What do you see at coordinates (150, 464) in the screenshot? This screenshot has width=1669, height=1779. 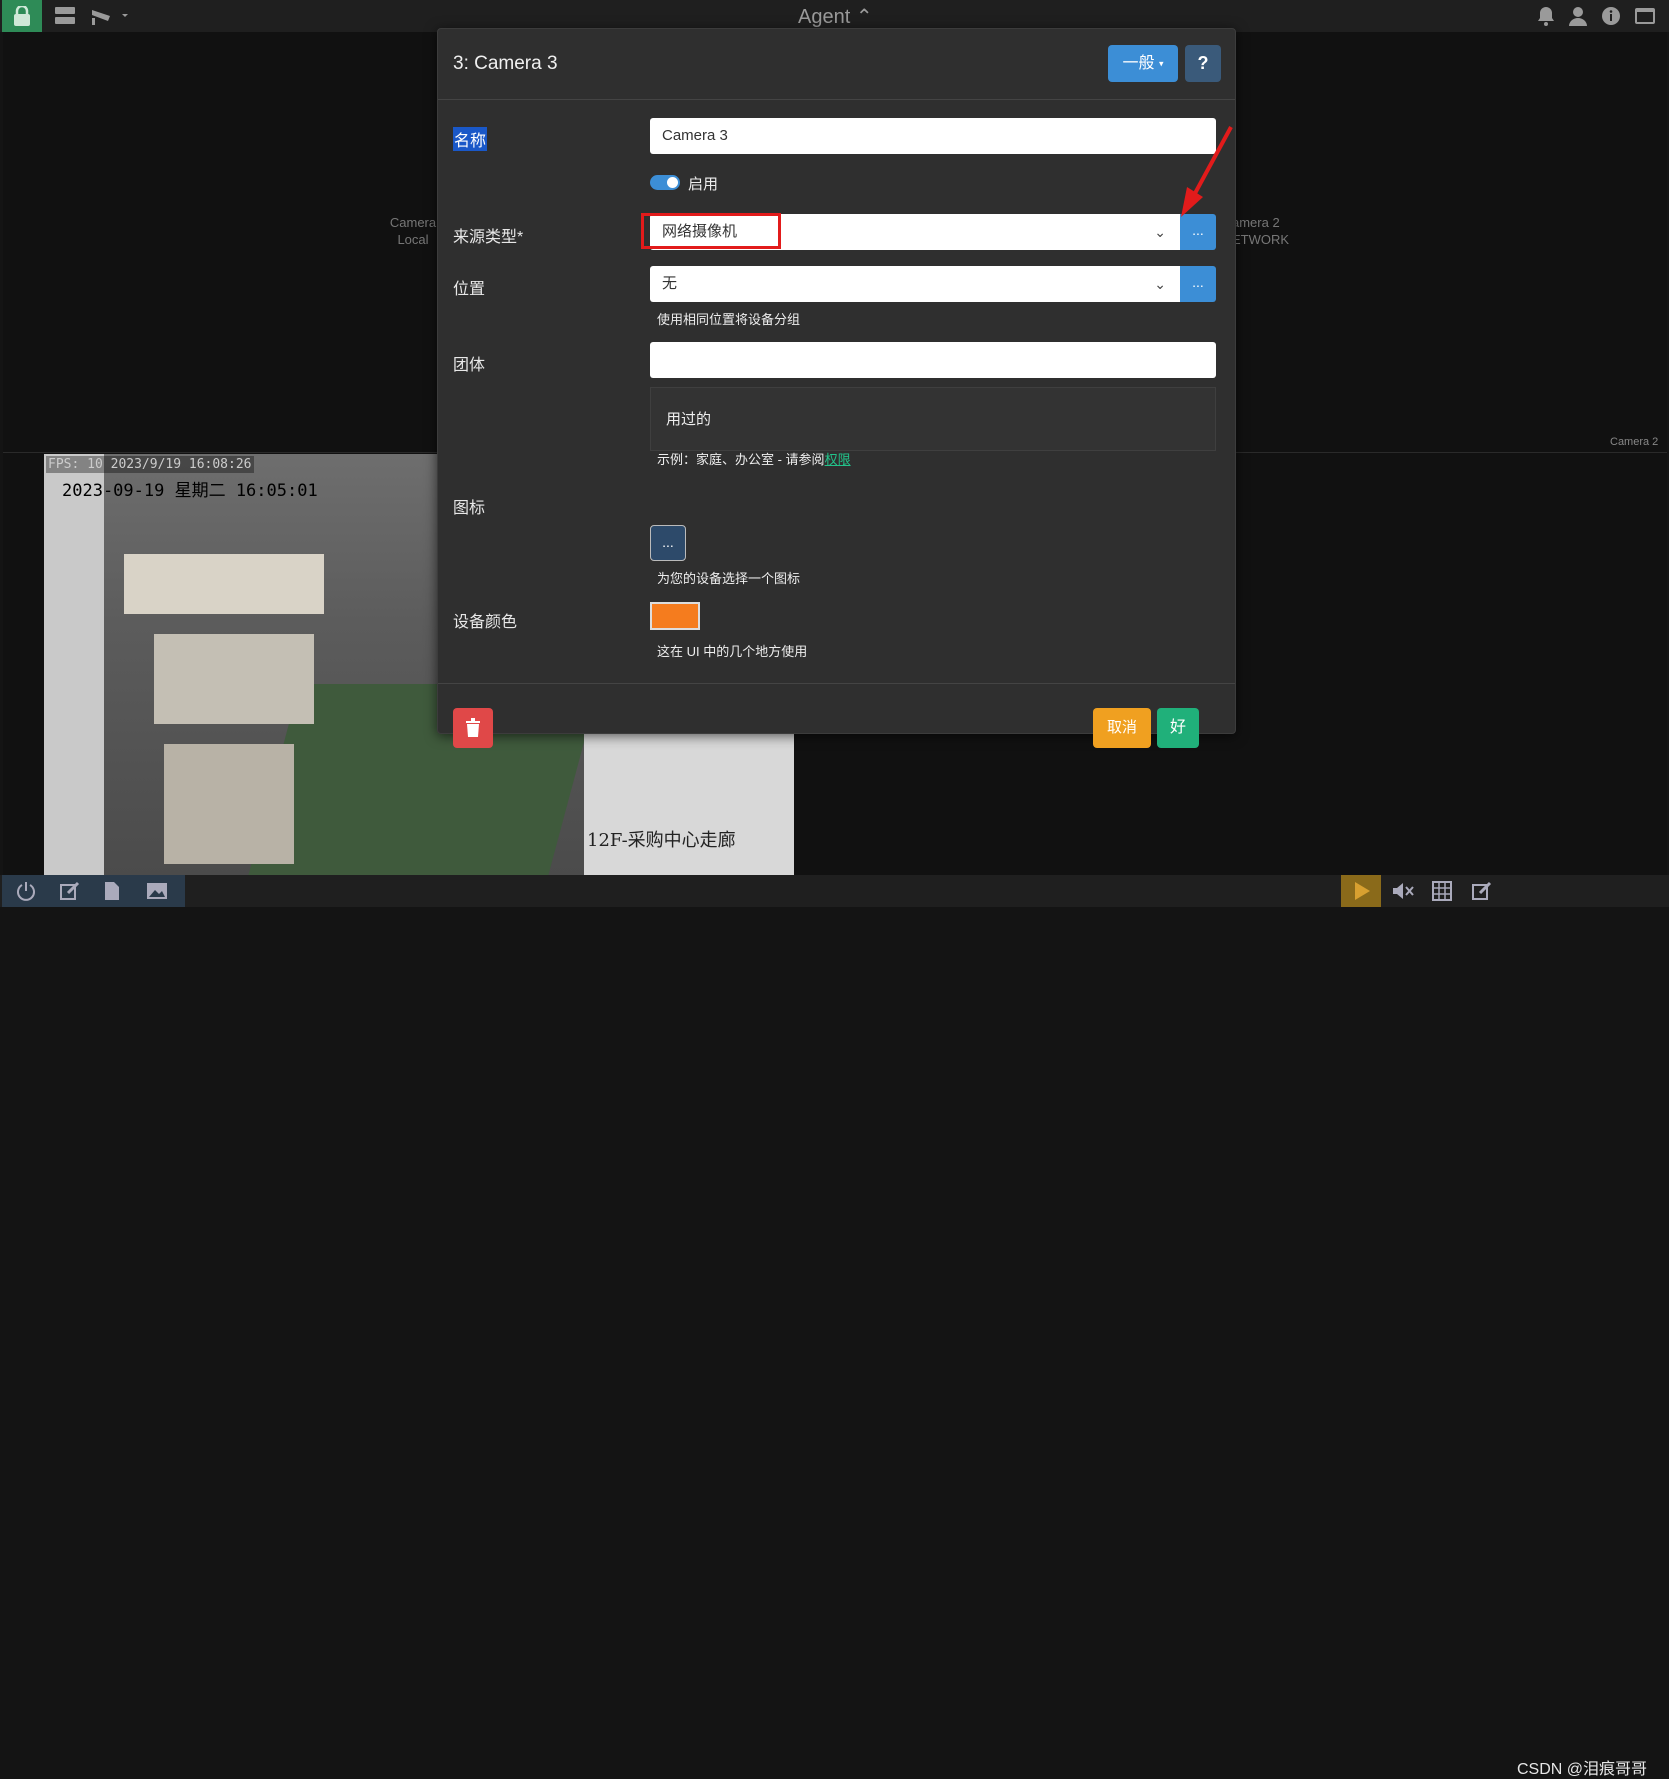 I see `fps-overlay: FPS: 10 2023/9/19 16:08:26` at bounding box center [150, 464].